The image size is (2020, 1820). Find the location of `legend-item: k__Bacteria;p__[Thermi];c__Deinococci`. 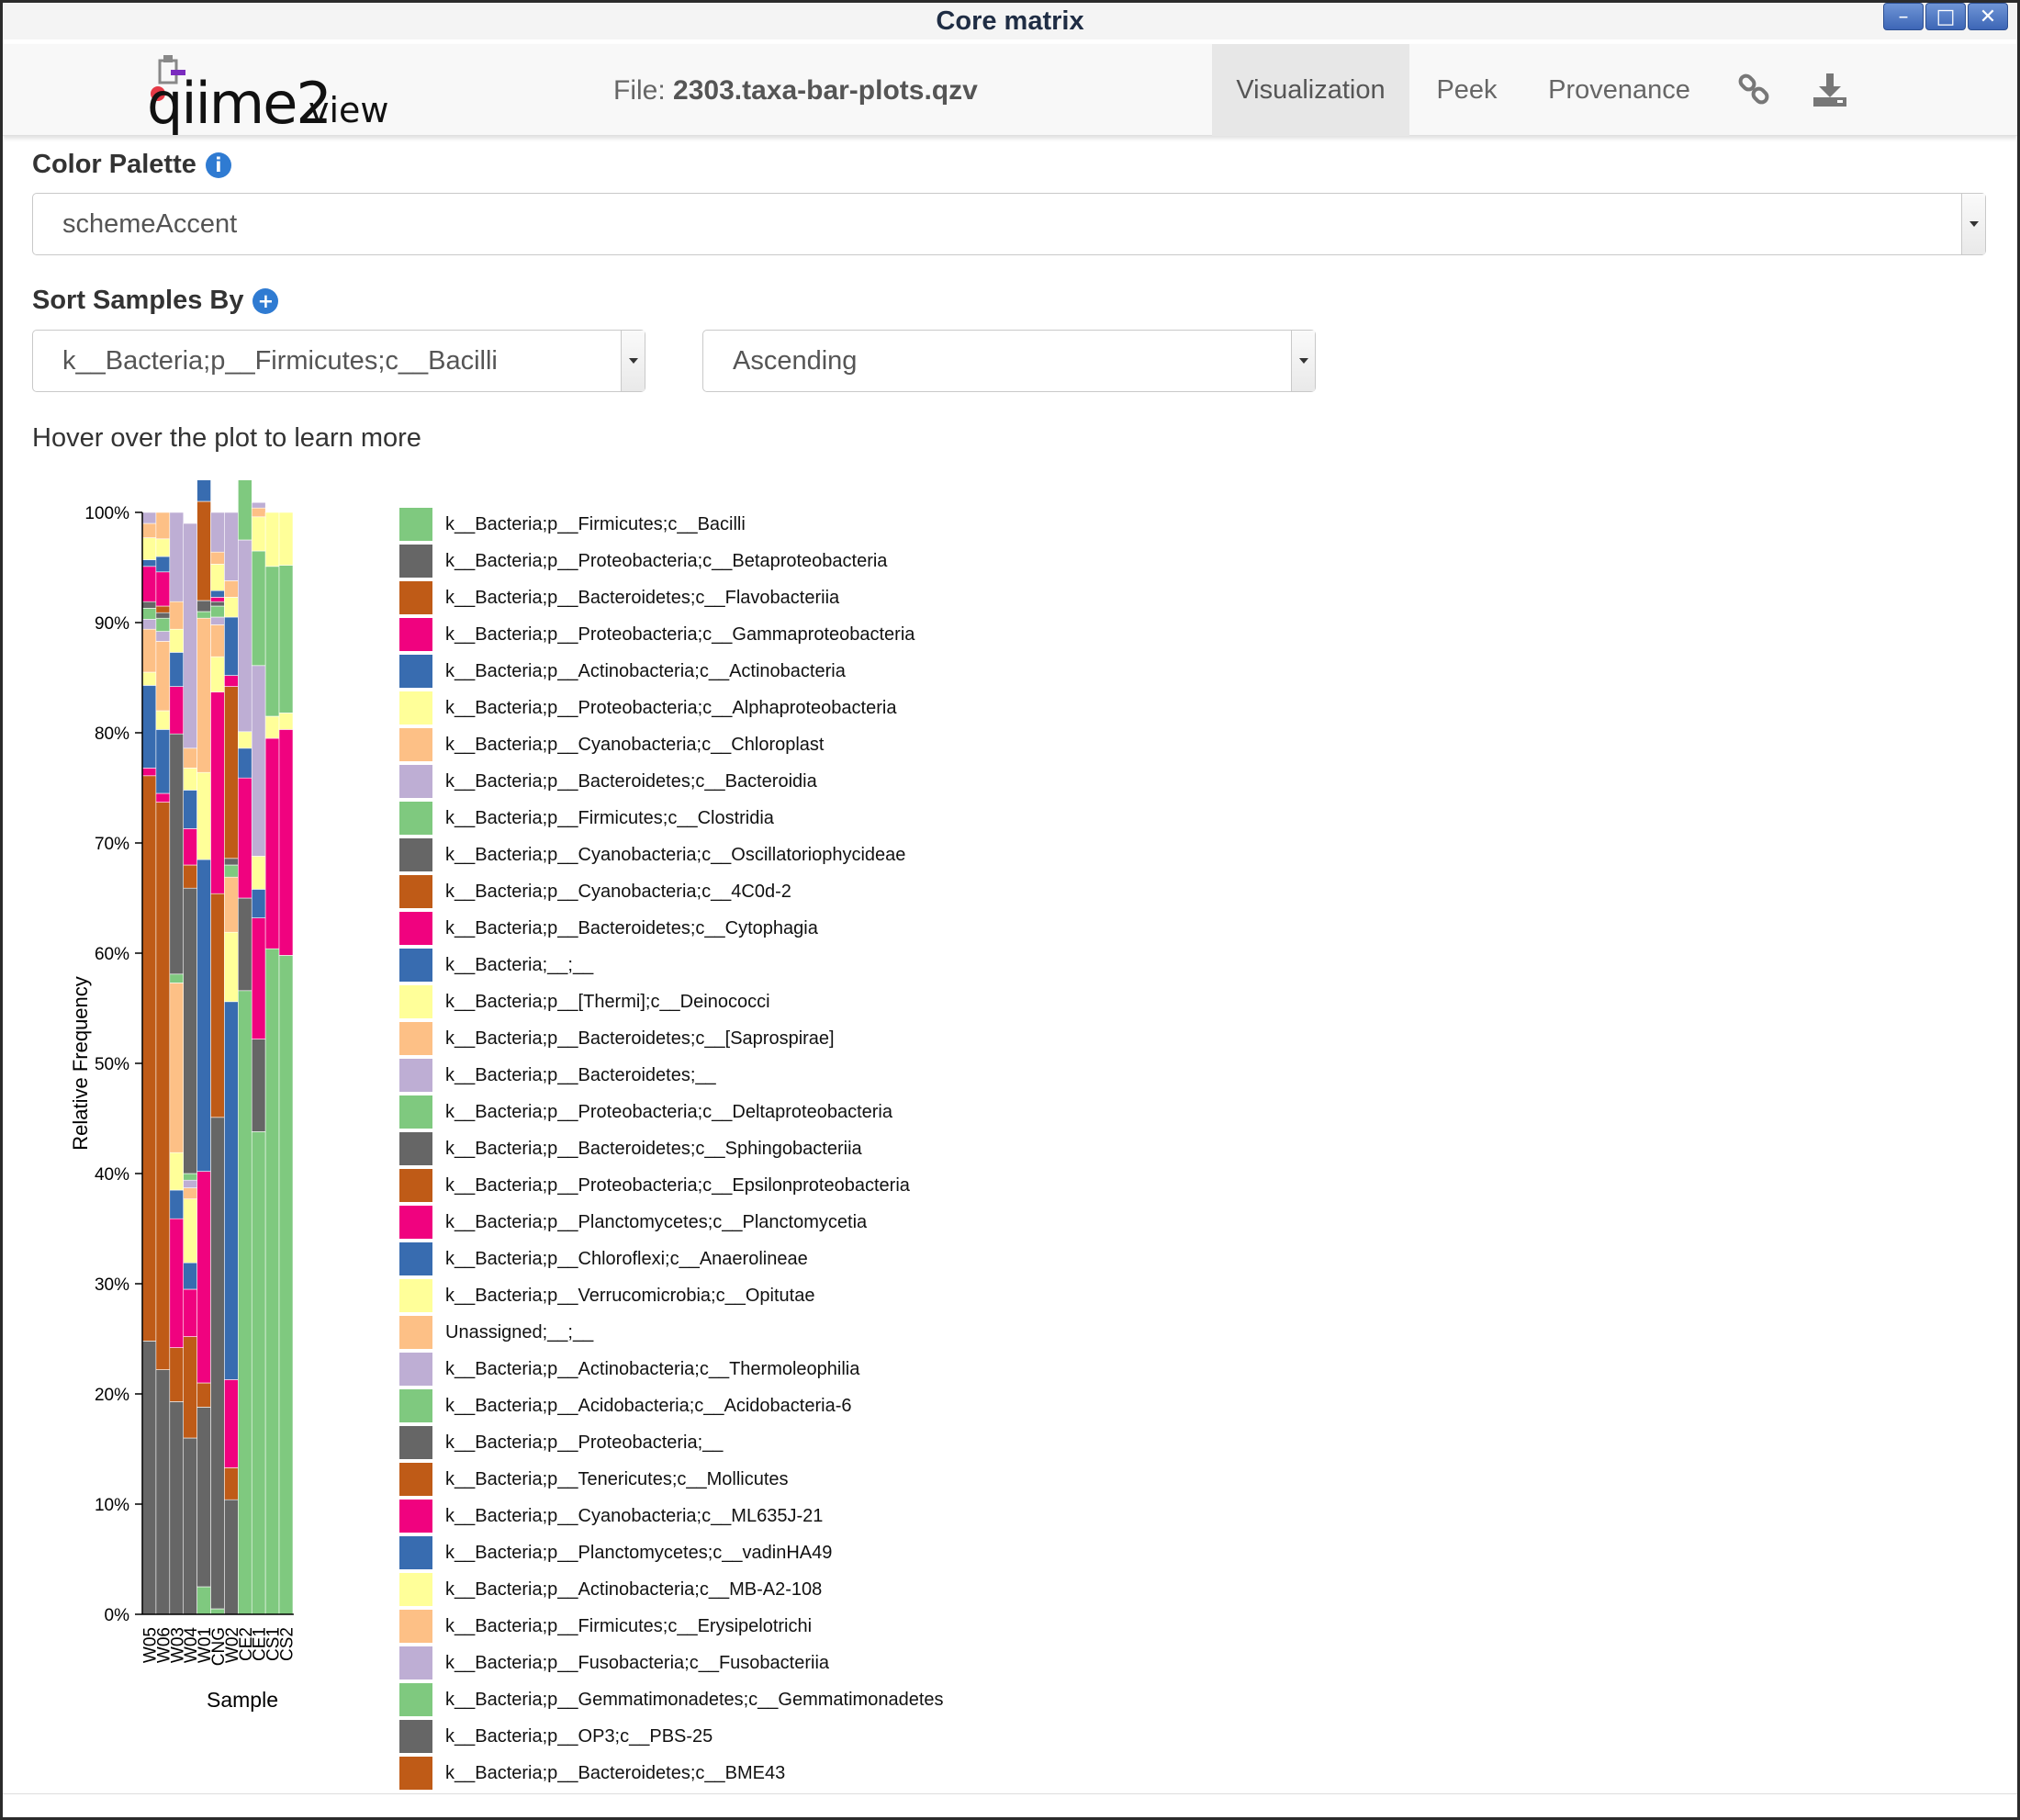

legend-item: k__Bacteria;p__[Thermi];c__Deinococci is located at coordinates (585, 1001).